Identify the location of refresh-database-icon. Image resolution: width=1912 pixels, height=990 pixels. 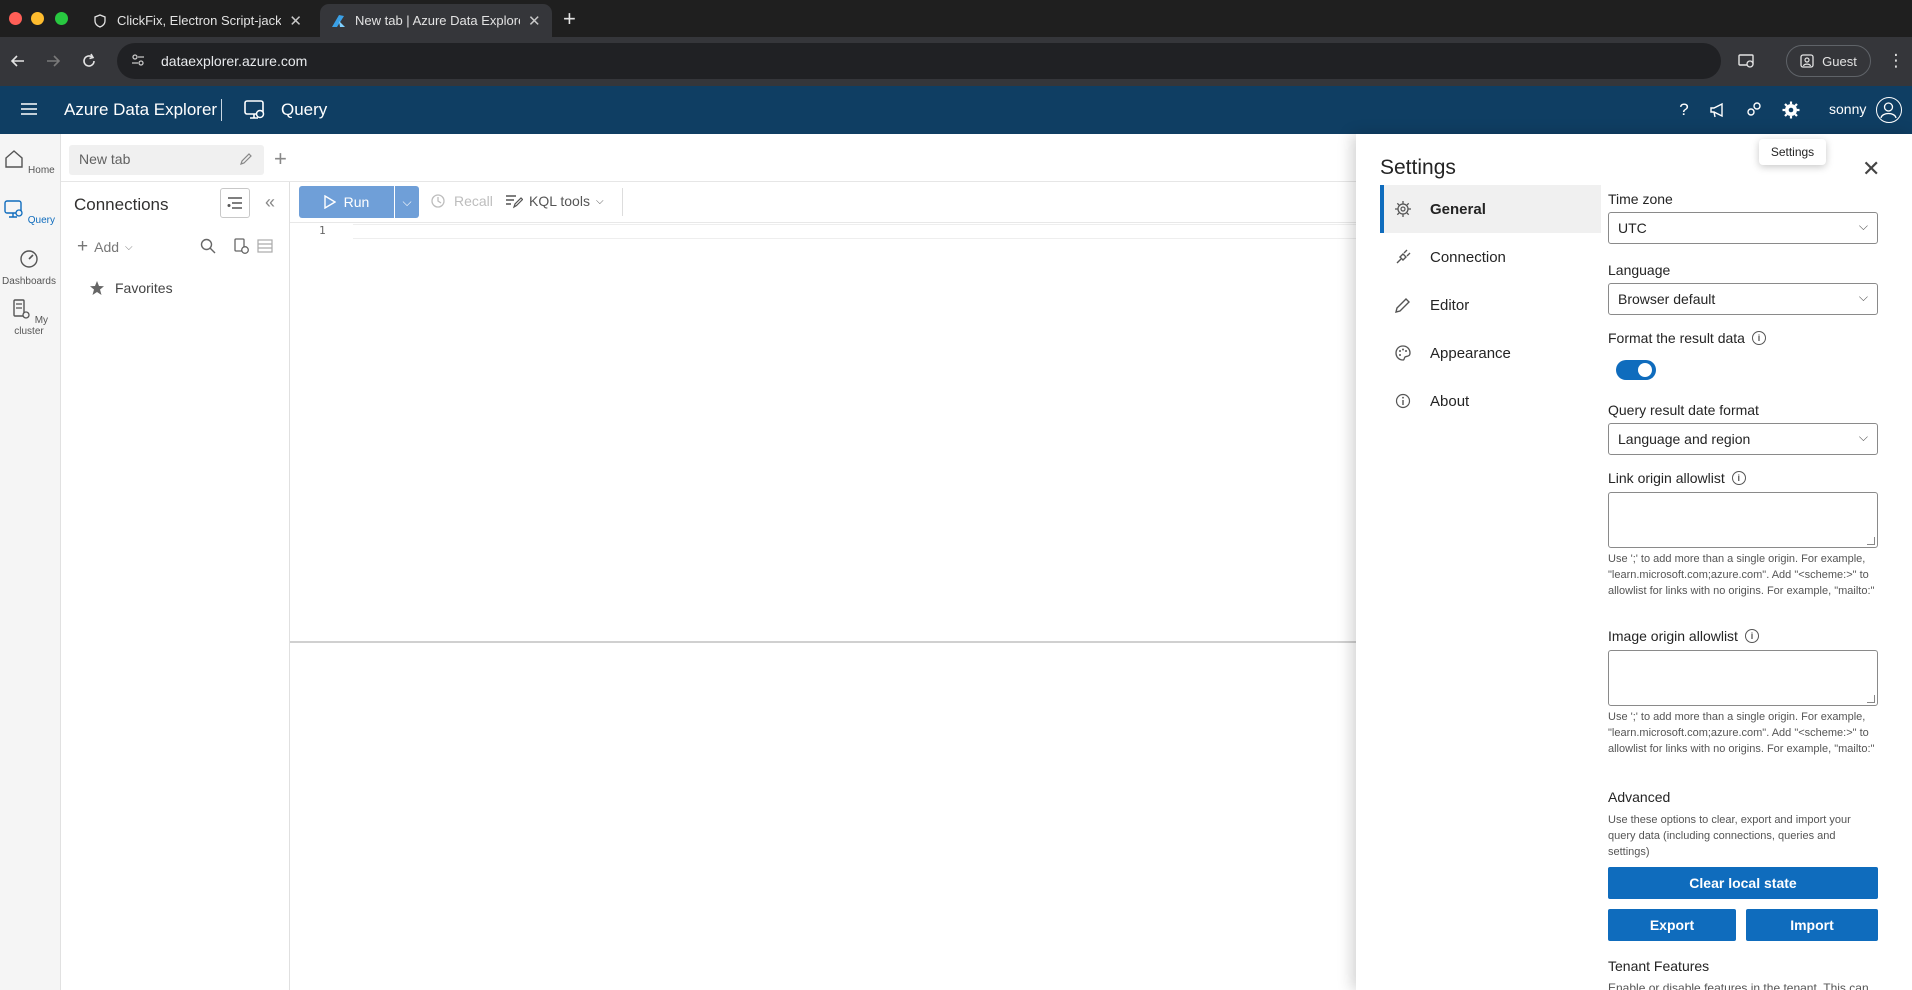
(241, 246).